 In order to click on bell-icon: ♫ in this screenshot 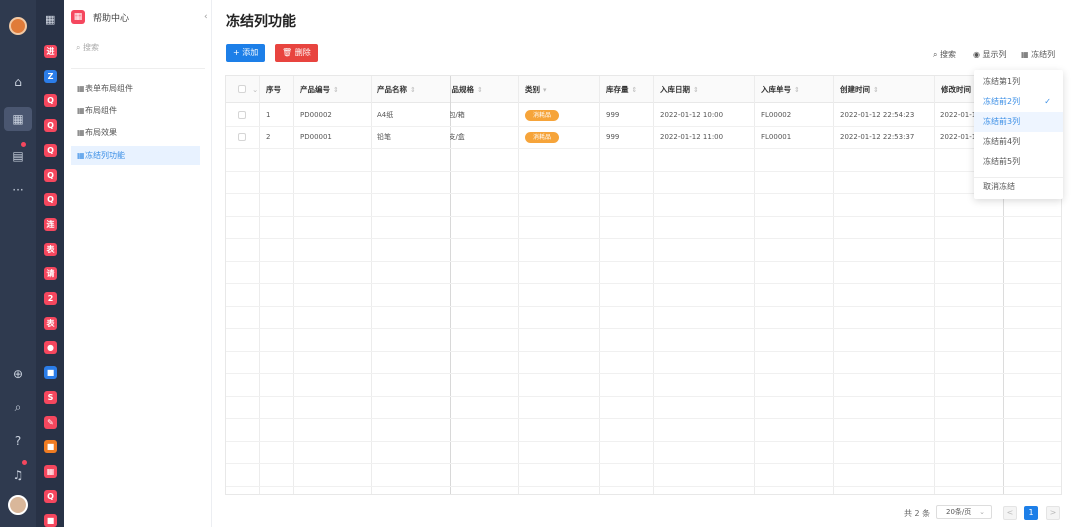, I will do `click(18, 475)`.